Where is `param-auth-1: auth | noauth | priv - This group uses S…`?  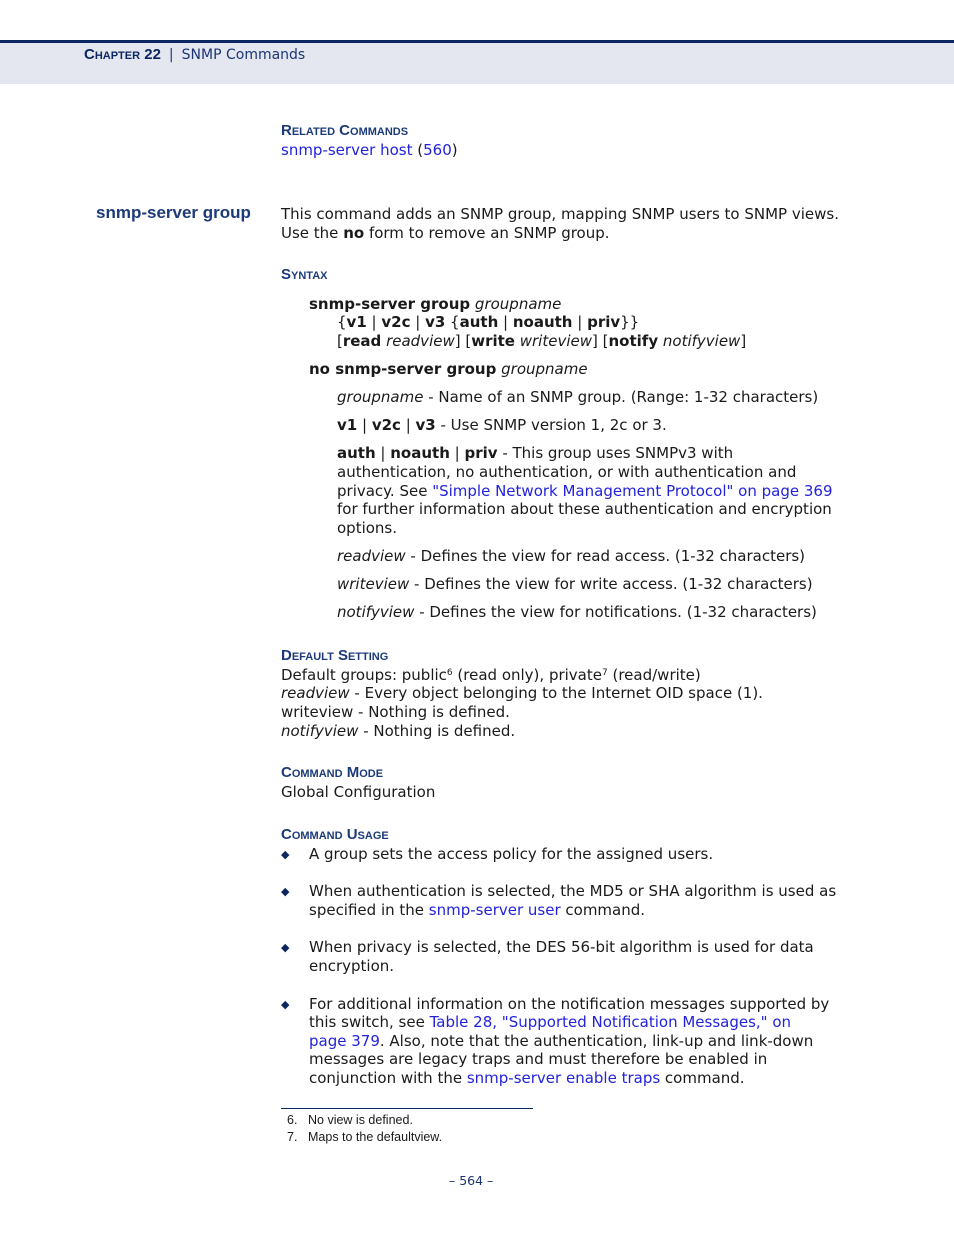
param-auth-1: auth | noauth | priv - This group uses S… is located at coordinates (535, 453).